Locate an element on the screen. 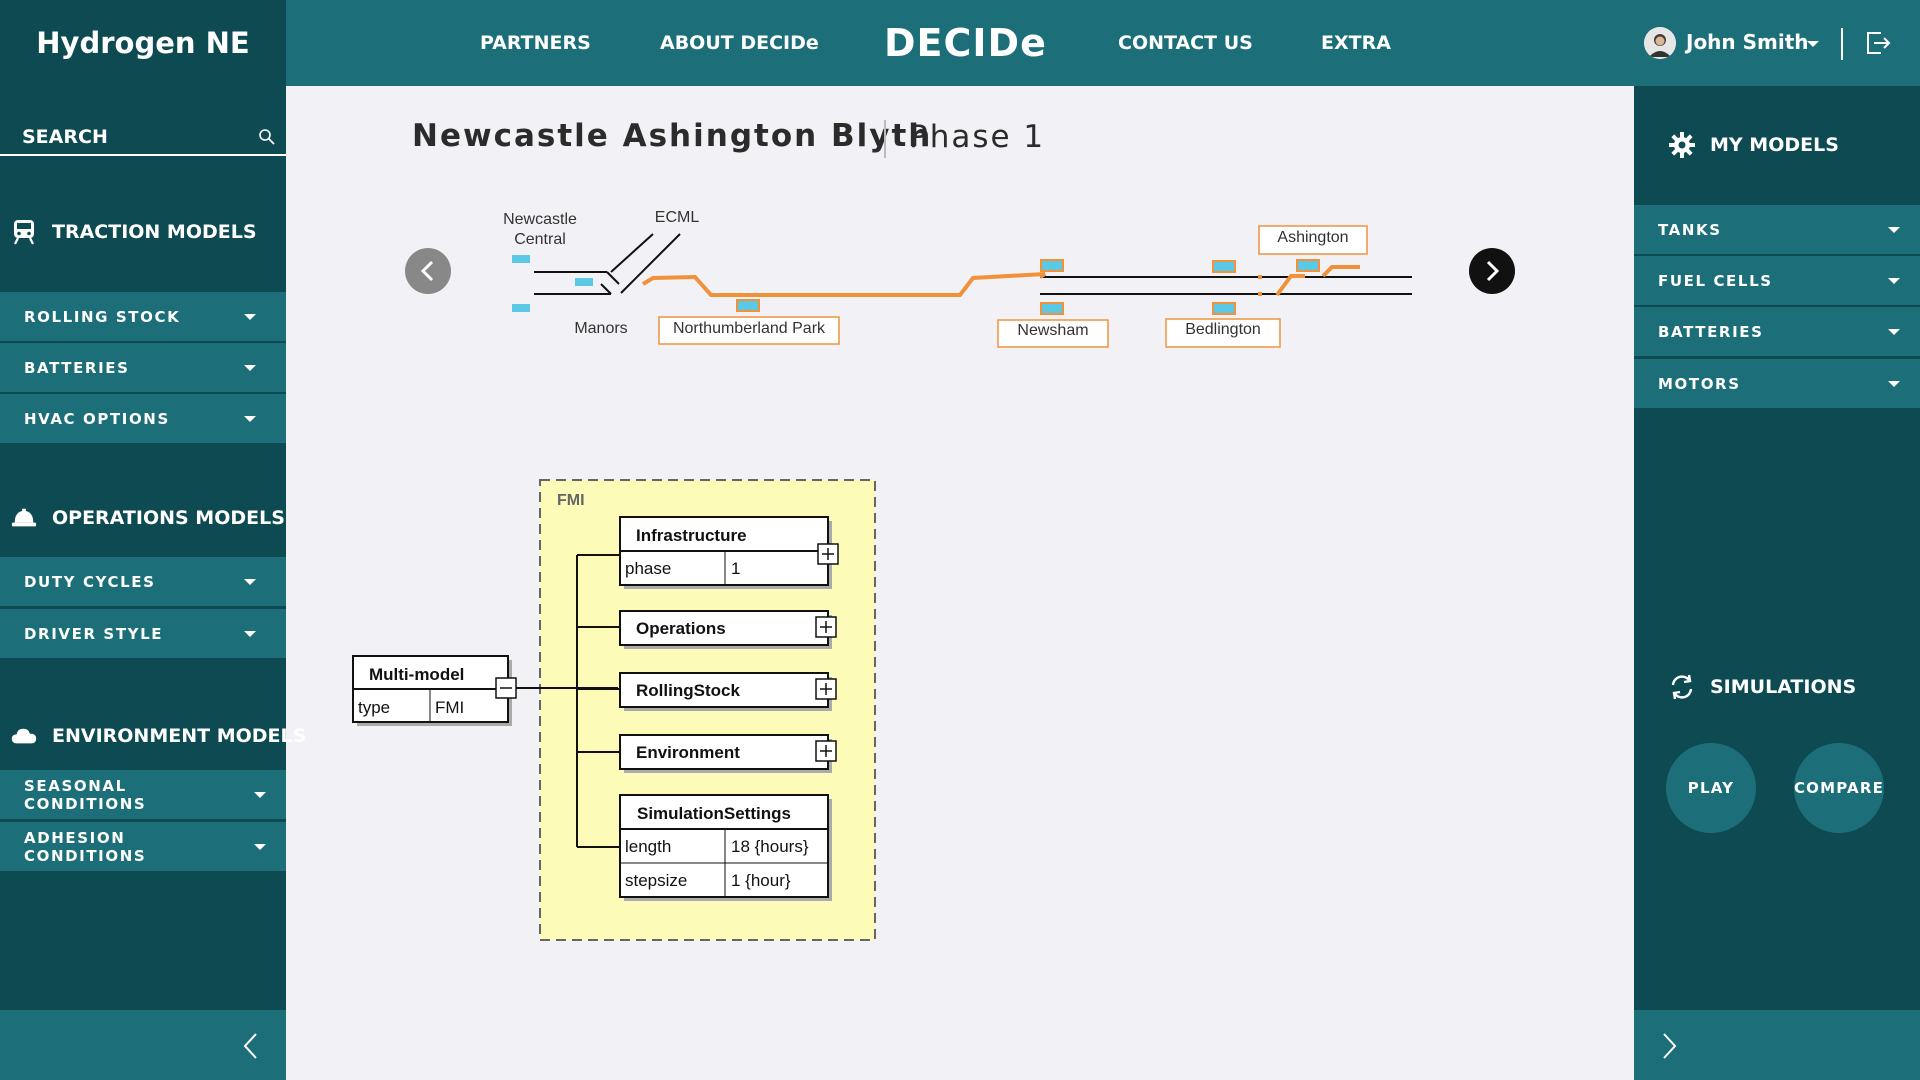 The width and height of the screenshot is (1920, 1080). node-key: length is located at coordinates (648, 846).